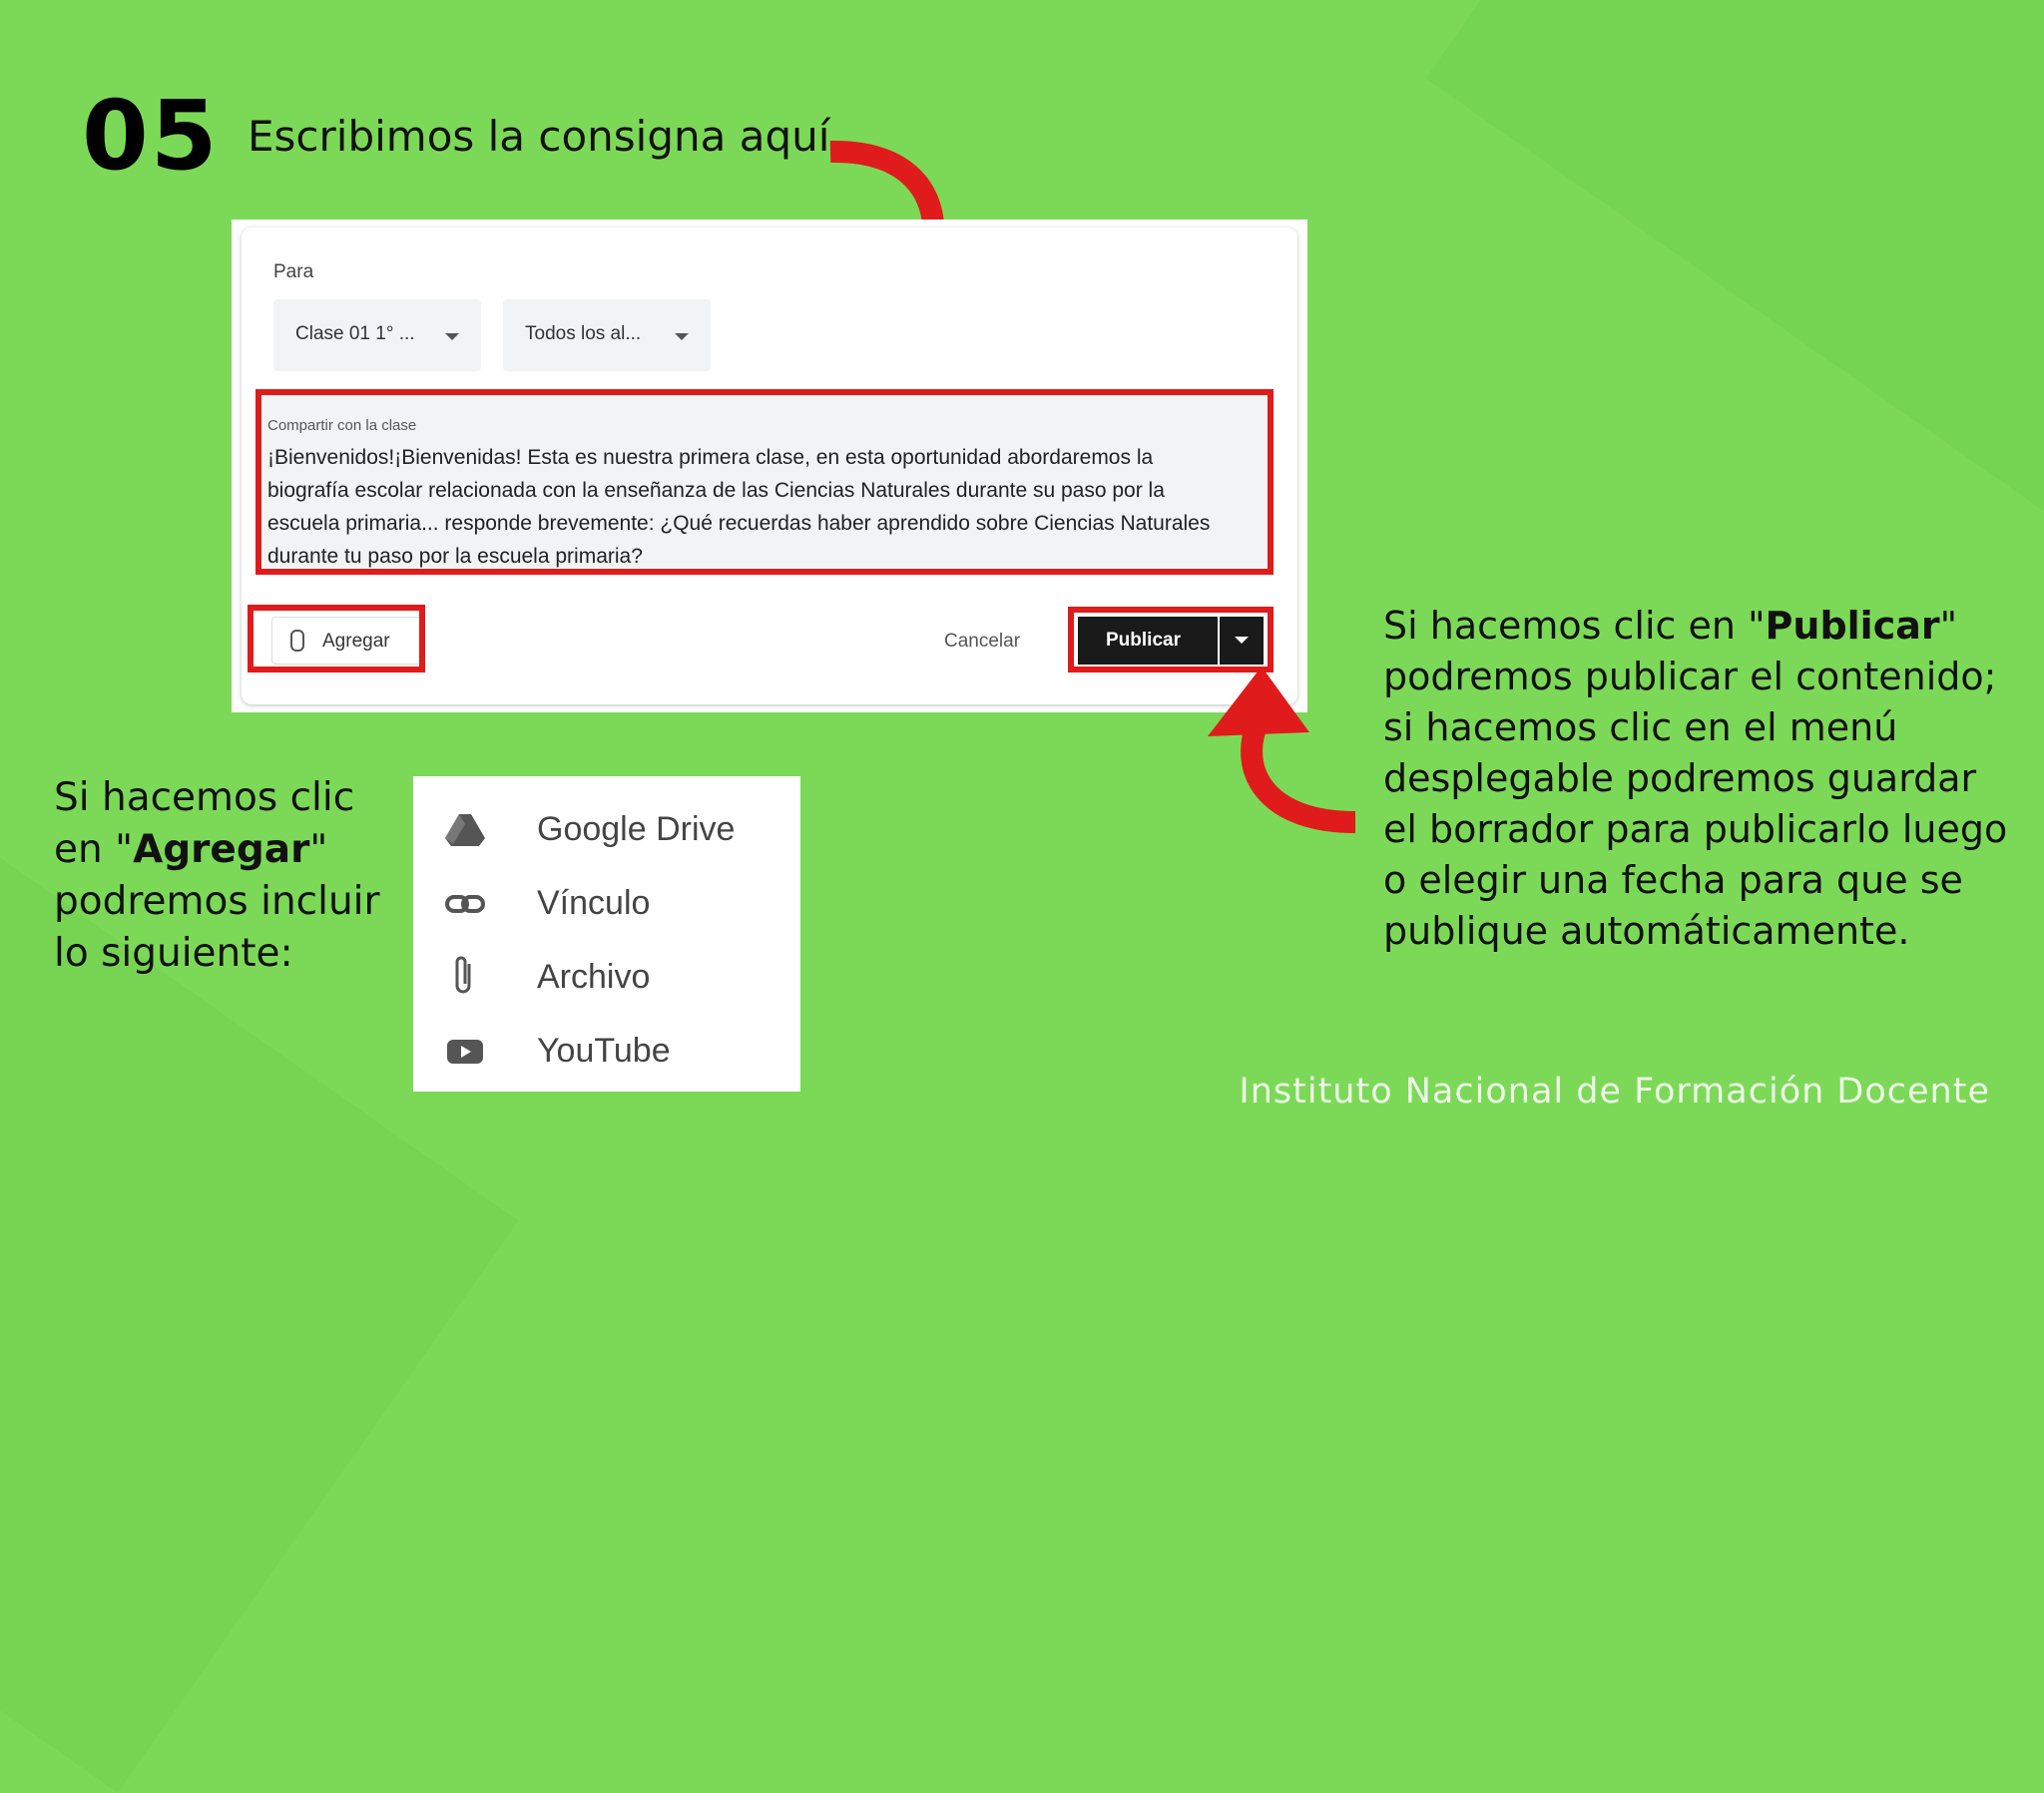 This screenshot has height=1793, width=2044. I want to click on background-stripe, so click(1734, 297).